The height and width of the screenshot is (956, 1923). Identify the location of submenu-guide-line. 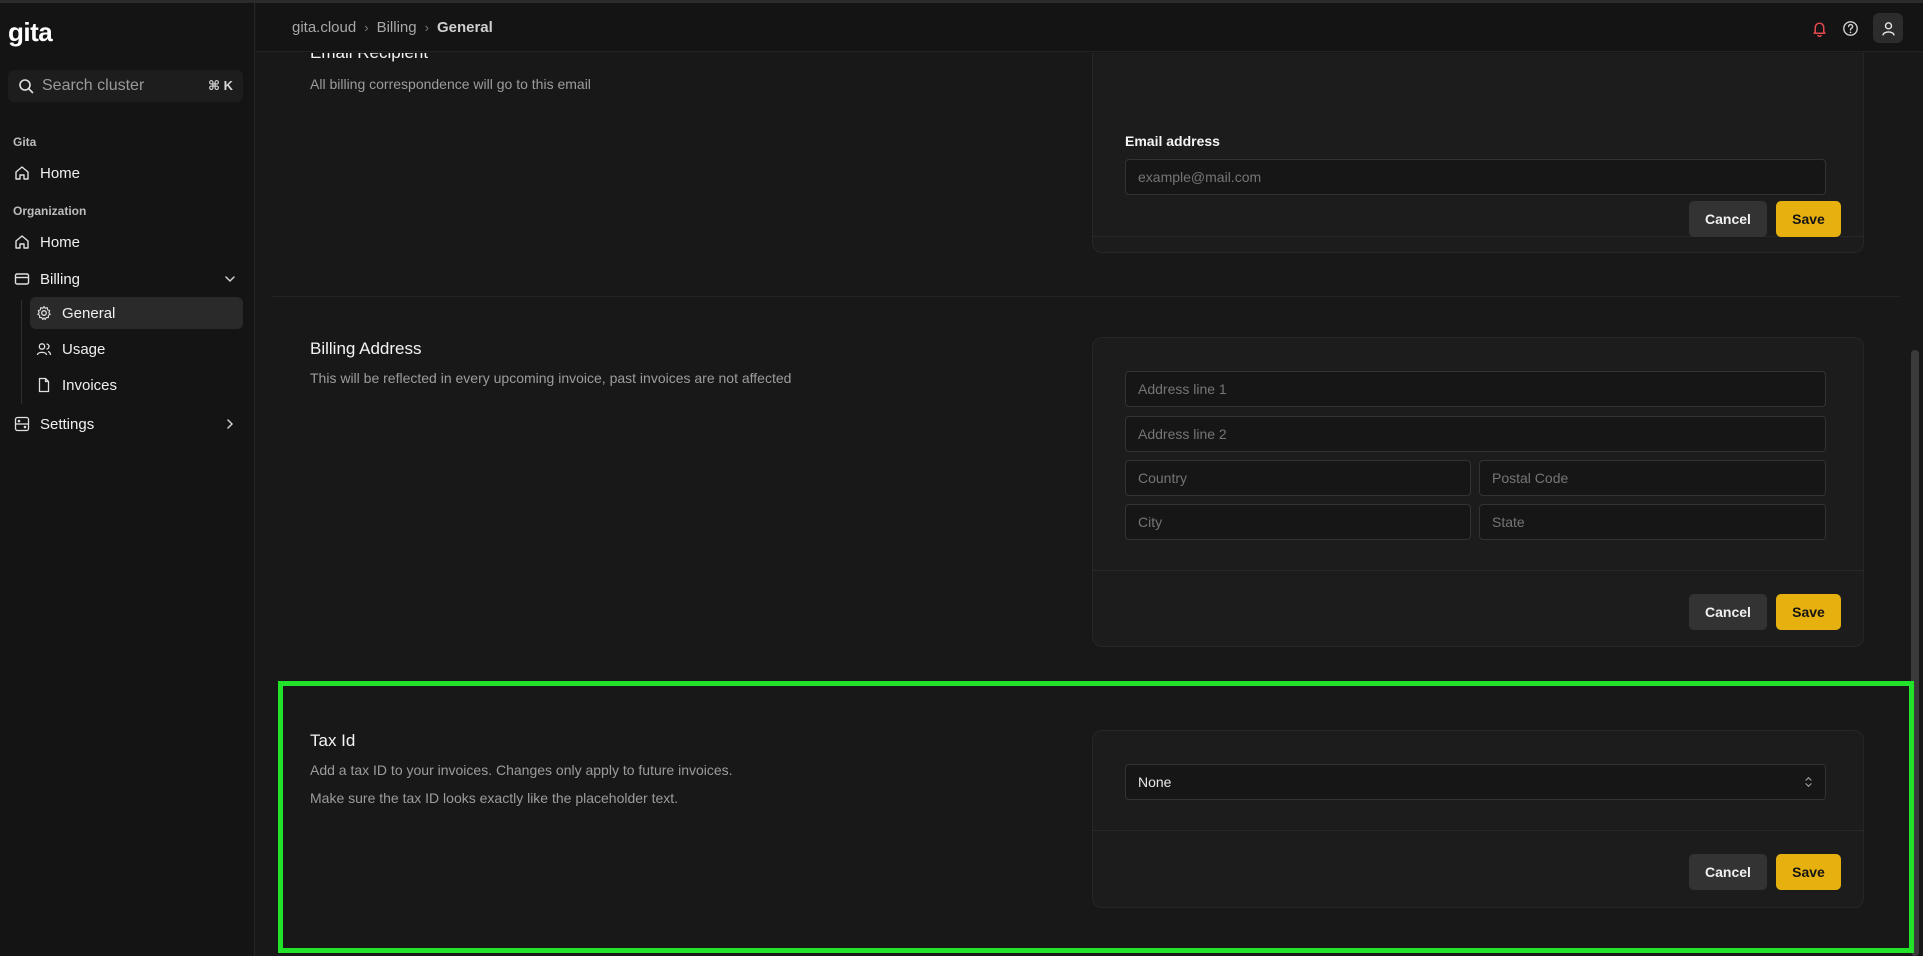
(21, 352).